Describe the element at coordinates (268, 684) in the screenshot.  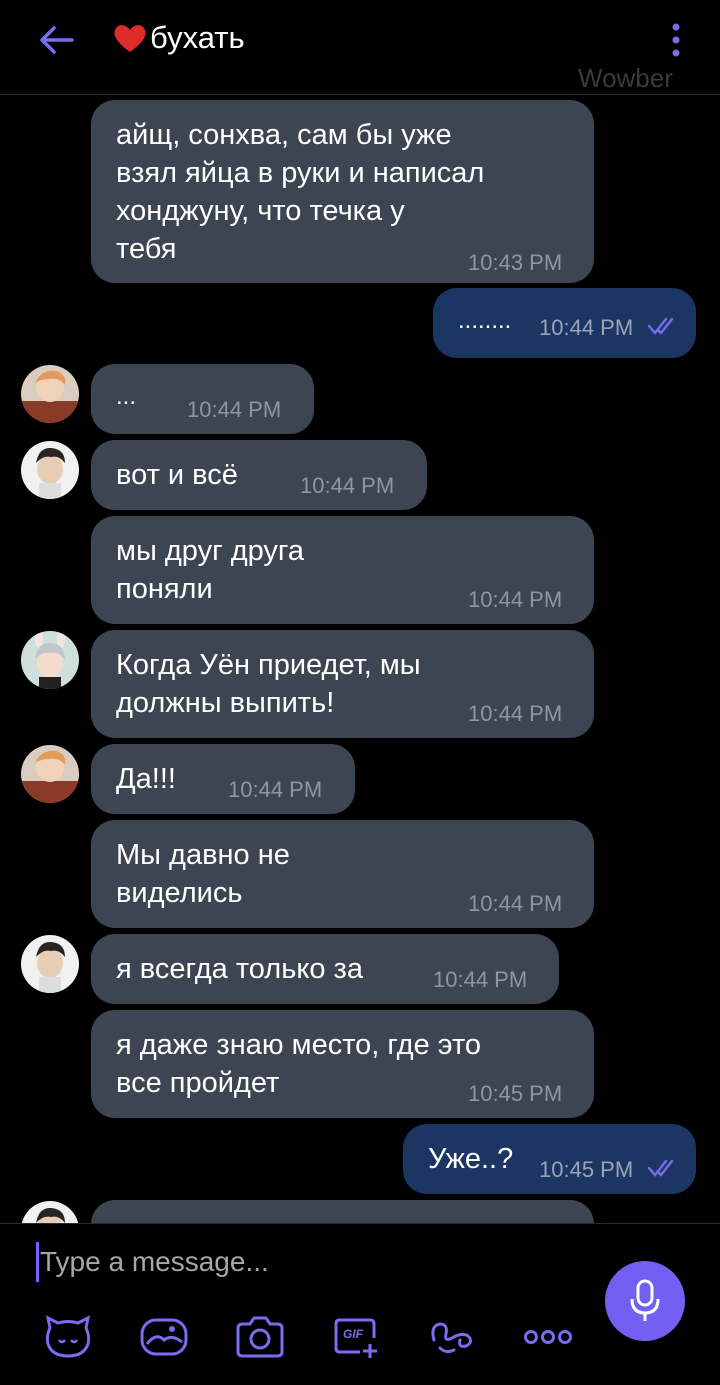
I see `message-text: Когда Уён приедет, мы должны выпить!` at that location.